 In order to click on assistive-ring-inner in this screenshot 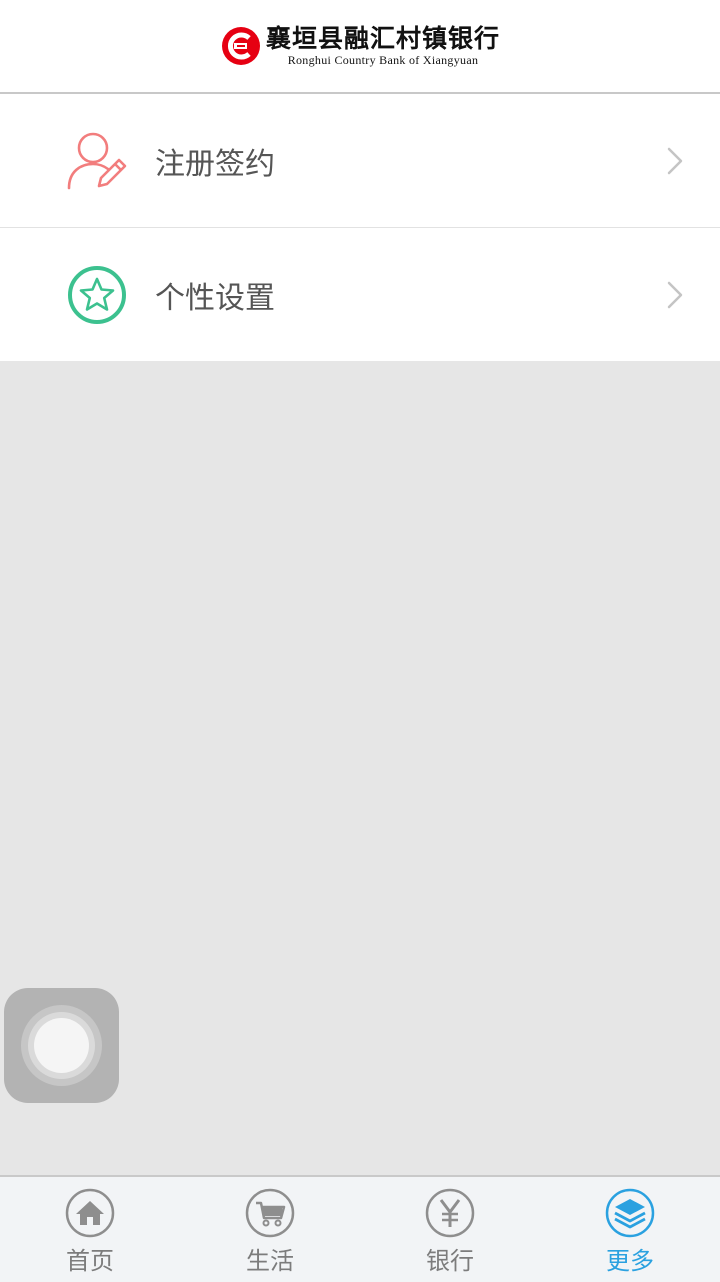, I will do `click(61, 1045)`.